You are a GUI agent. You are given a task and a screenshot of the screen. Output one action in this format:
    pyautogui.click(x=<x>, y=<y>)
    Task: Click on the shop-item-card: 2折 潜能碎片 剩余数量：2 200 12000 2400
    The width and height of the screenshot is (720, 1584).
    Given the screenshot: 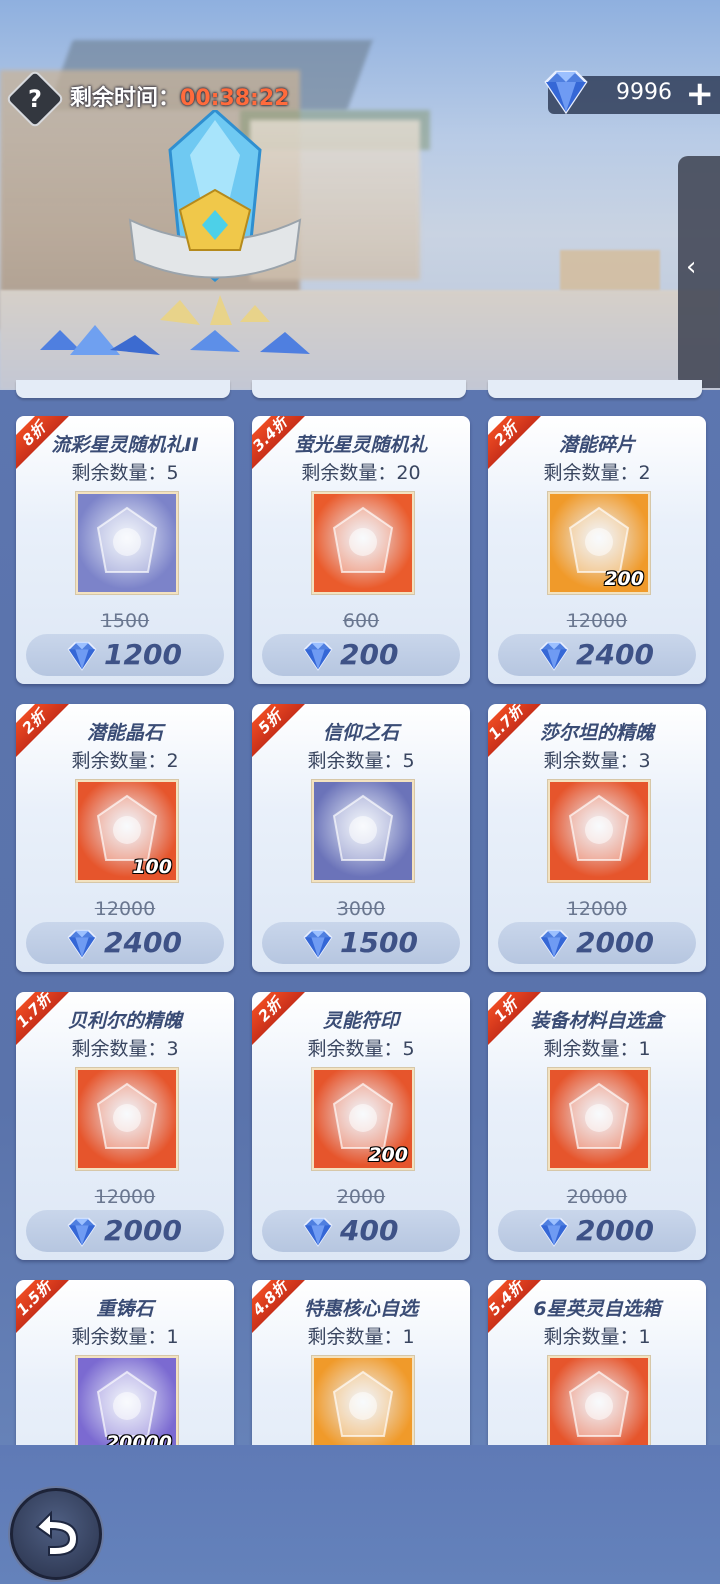 What is the action you would take?
    pyautogui.click(x=597, y=550)
    